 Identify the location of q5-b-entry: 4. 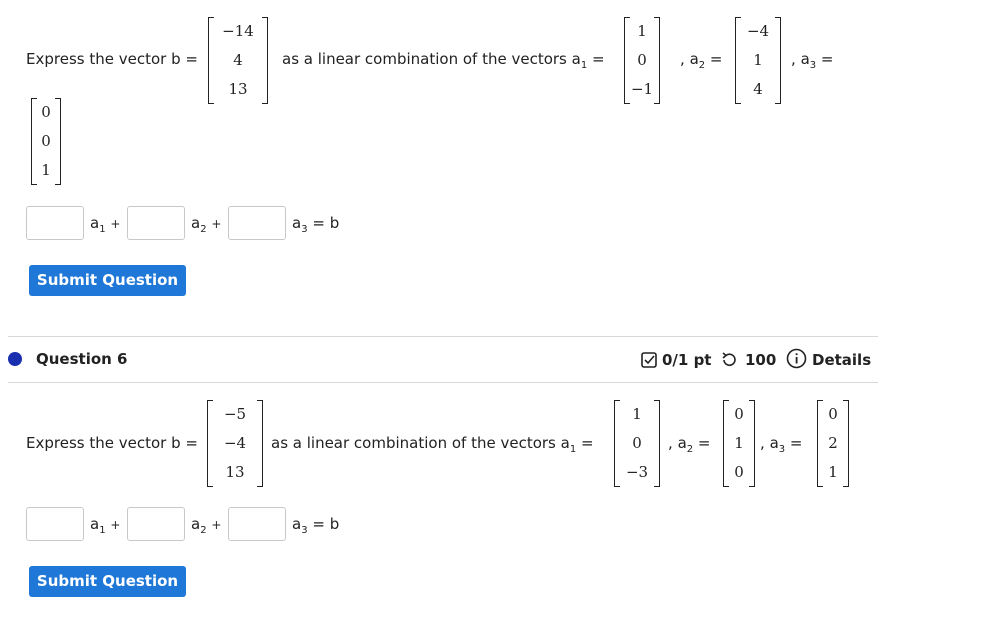
(238, 60).